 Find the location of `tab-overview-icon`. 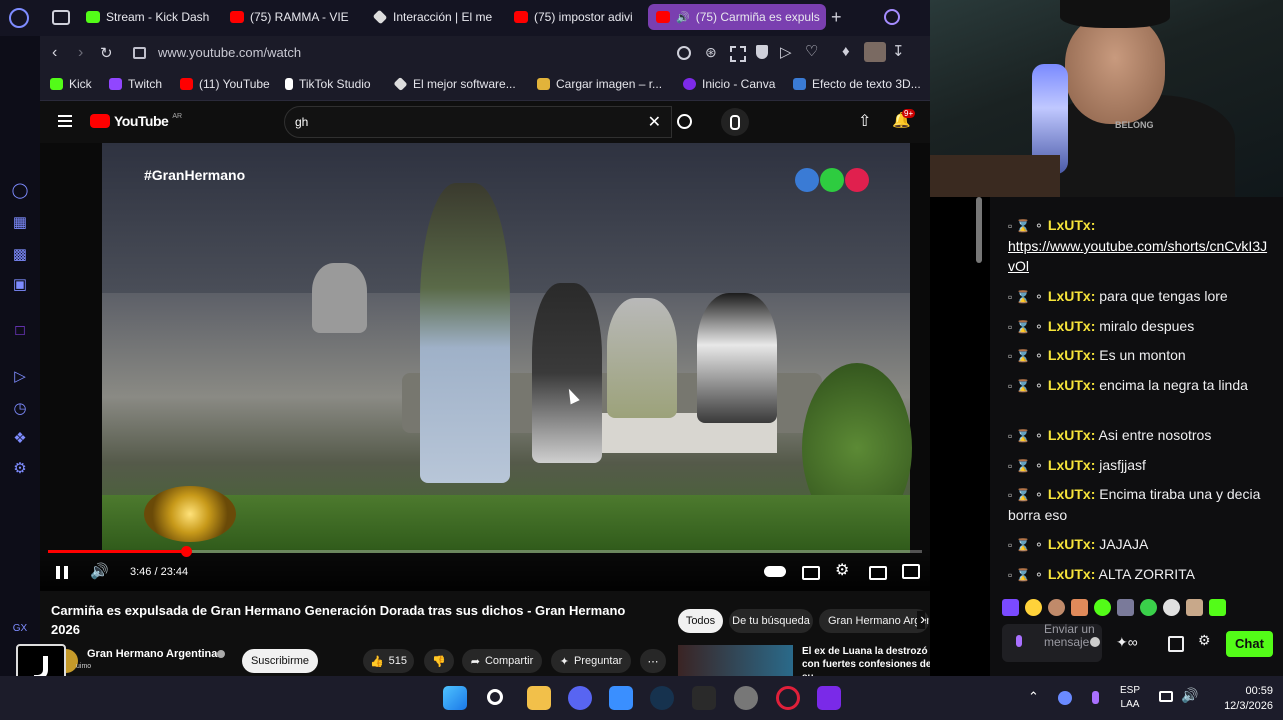

tab-overview-icon is located at coordinates (61, 17).